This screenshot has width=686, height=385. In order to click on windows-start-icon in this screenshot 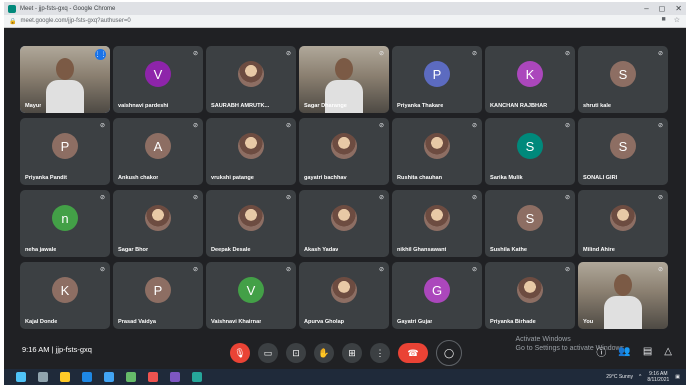, I will do `click(21, 377)`.